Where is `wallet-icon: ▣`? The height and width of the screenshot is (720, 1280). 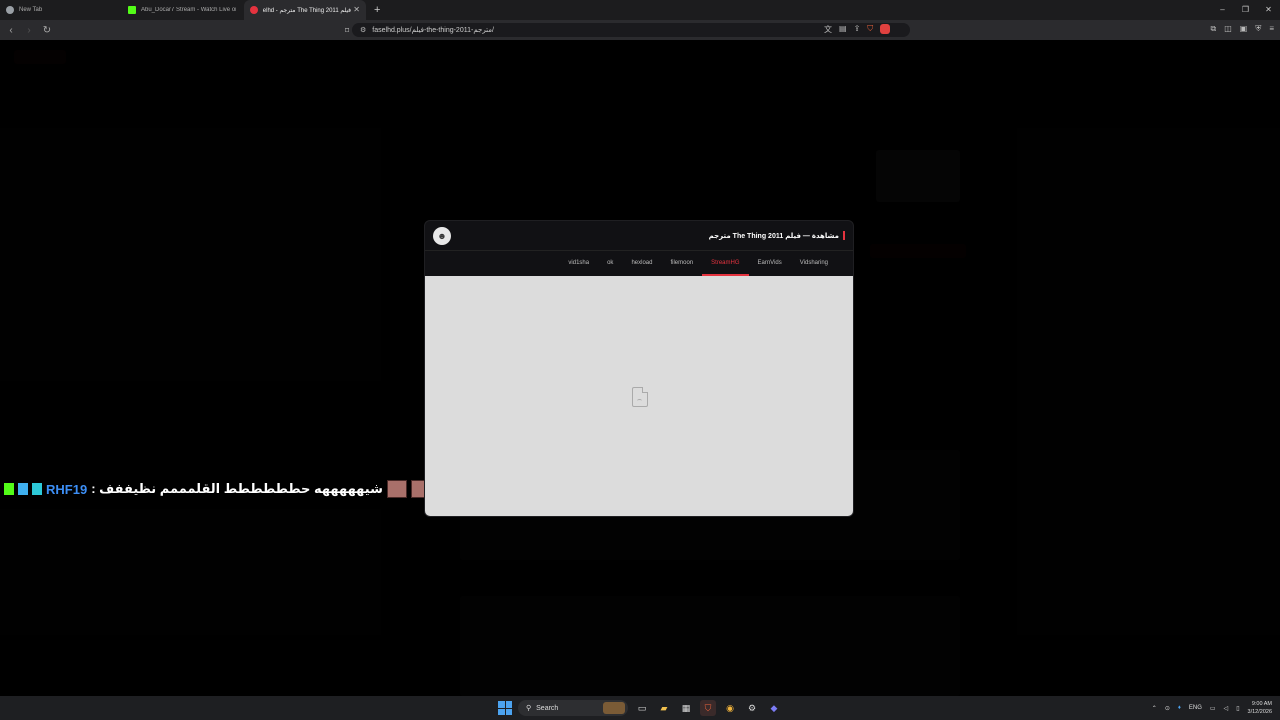
wallet-icon: ▣ is located at coordinates (1244, 29).